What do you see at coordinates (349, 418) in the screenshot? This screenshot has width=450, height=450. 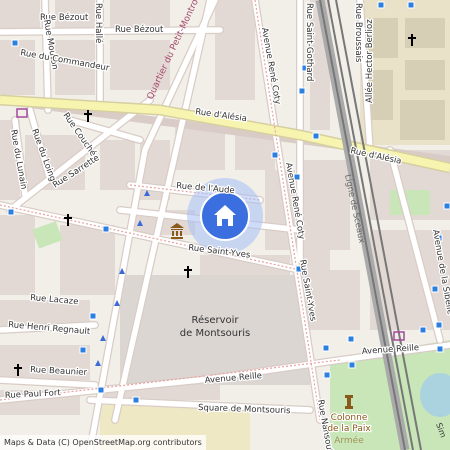 I see `label-colonne-line1: Colonne` at bounding box center [349, 418].